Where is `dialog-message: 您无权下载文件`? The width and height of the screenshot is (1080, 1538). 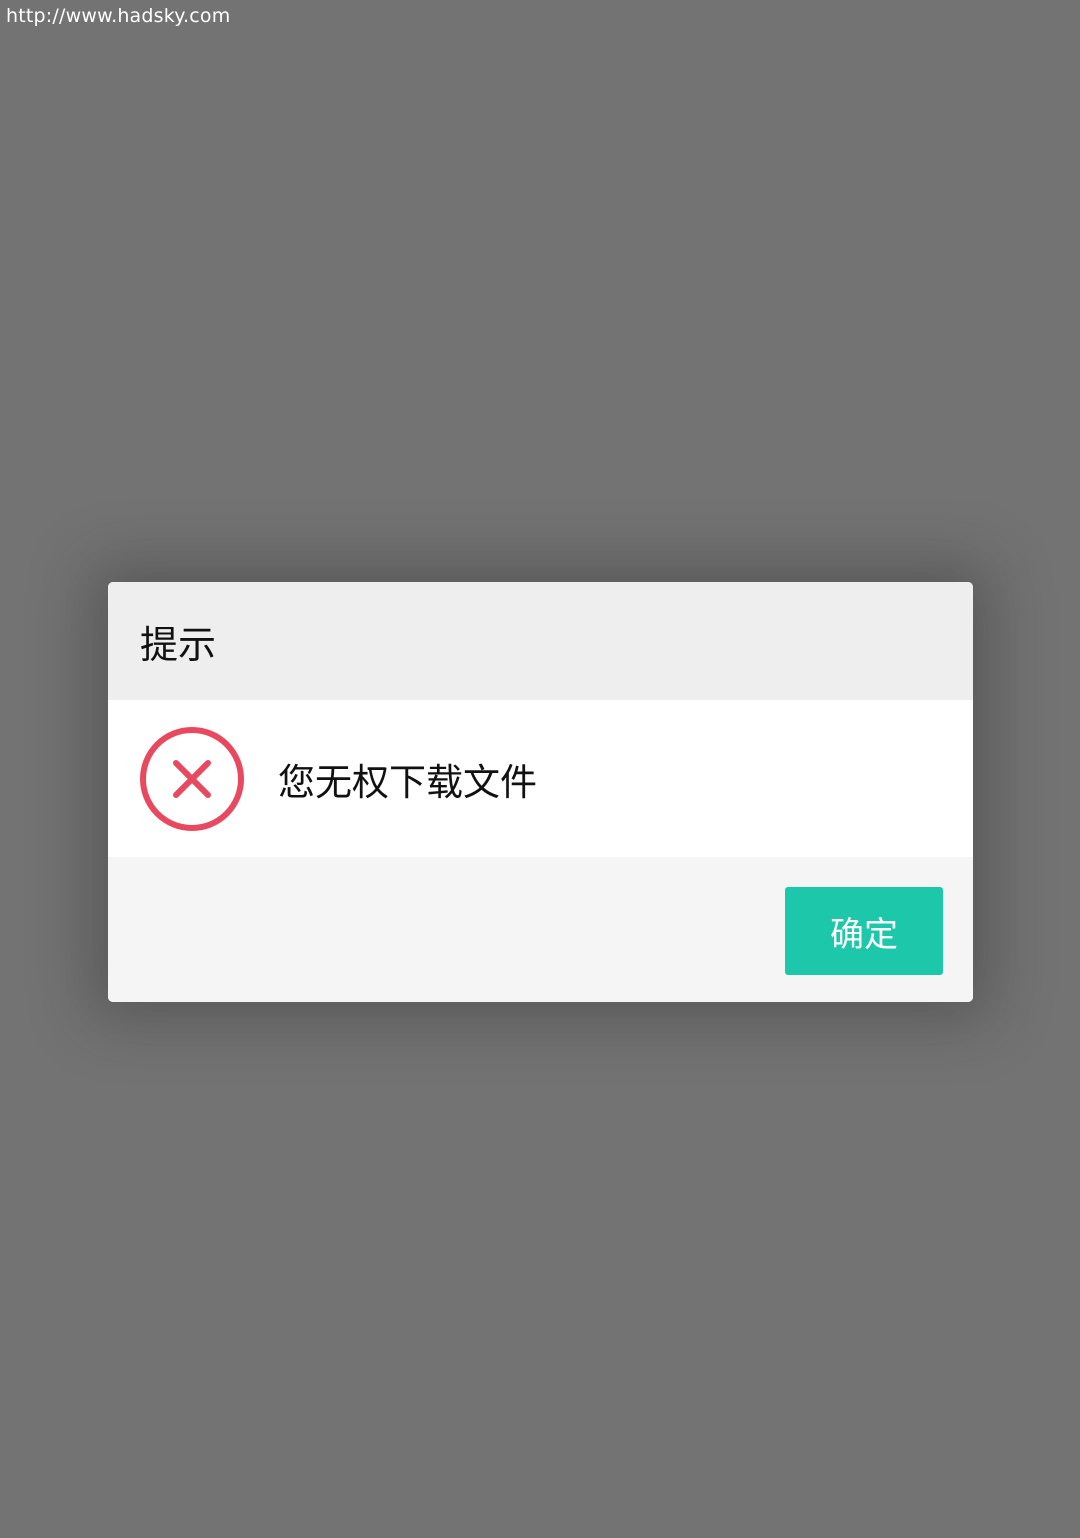
dialog-message: 您无权下载文件 is located at coordinates (407, 782).